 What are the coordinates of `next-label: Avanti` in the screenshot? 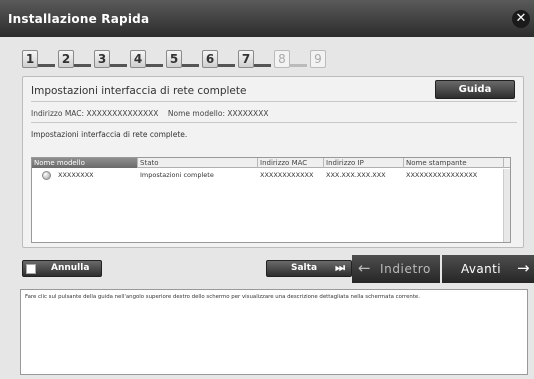 It's located at (481, 269).